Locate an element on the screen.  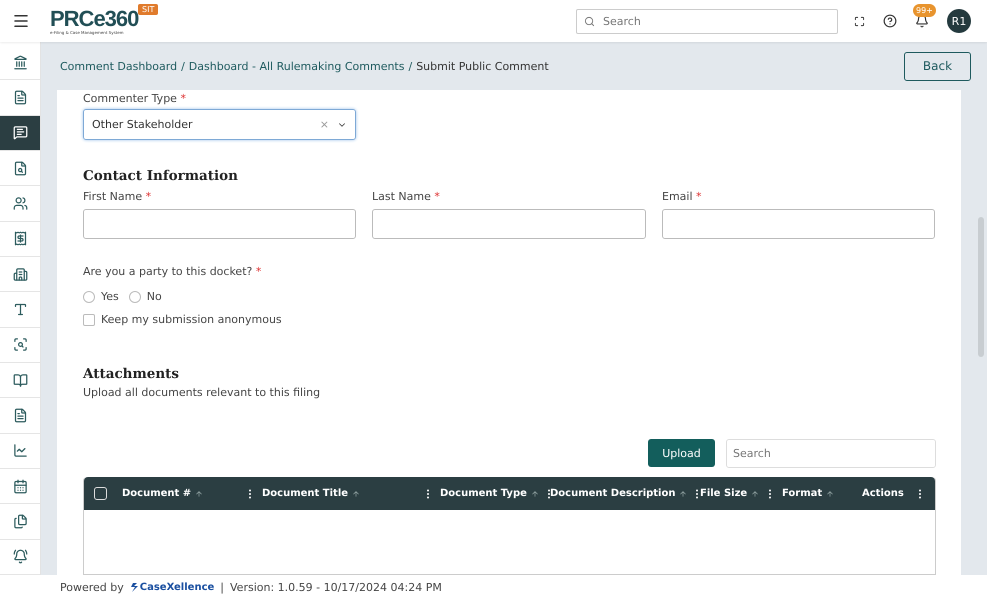
field-label: Commenter Type * is located at coordinates (135, 98).